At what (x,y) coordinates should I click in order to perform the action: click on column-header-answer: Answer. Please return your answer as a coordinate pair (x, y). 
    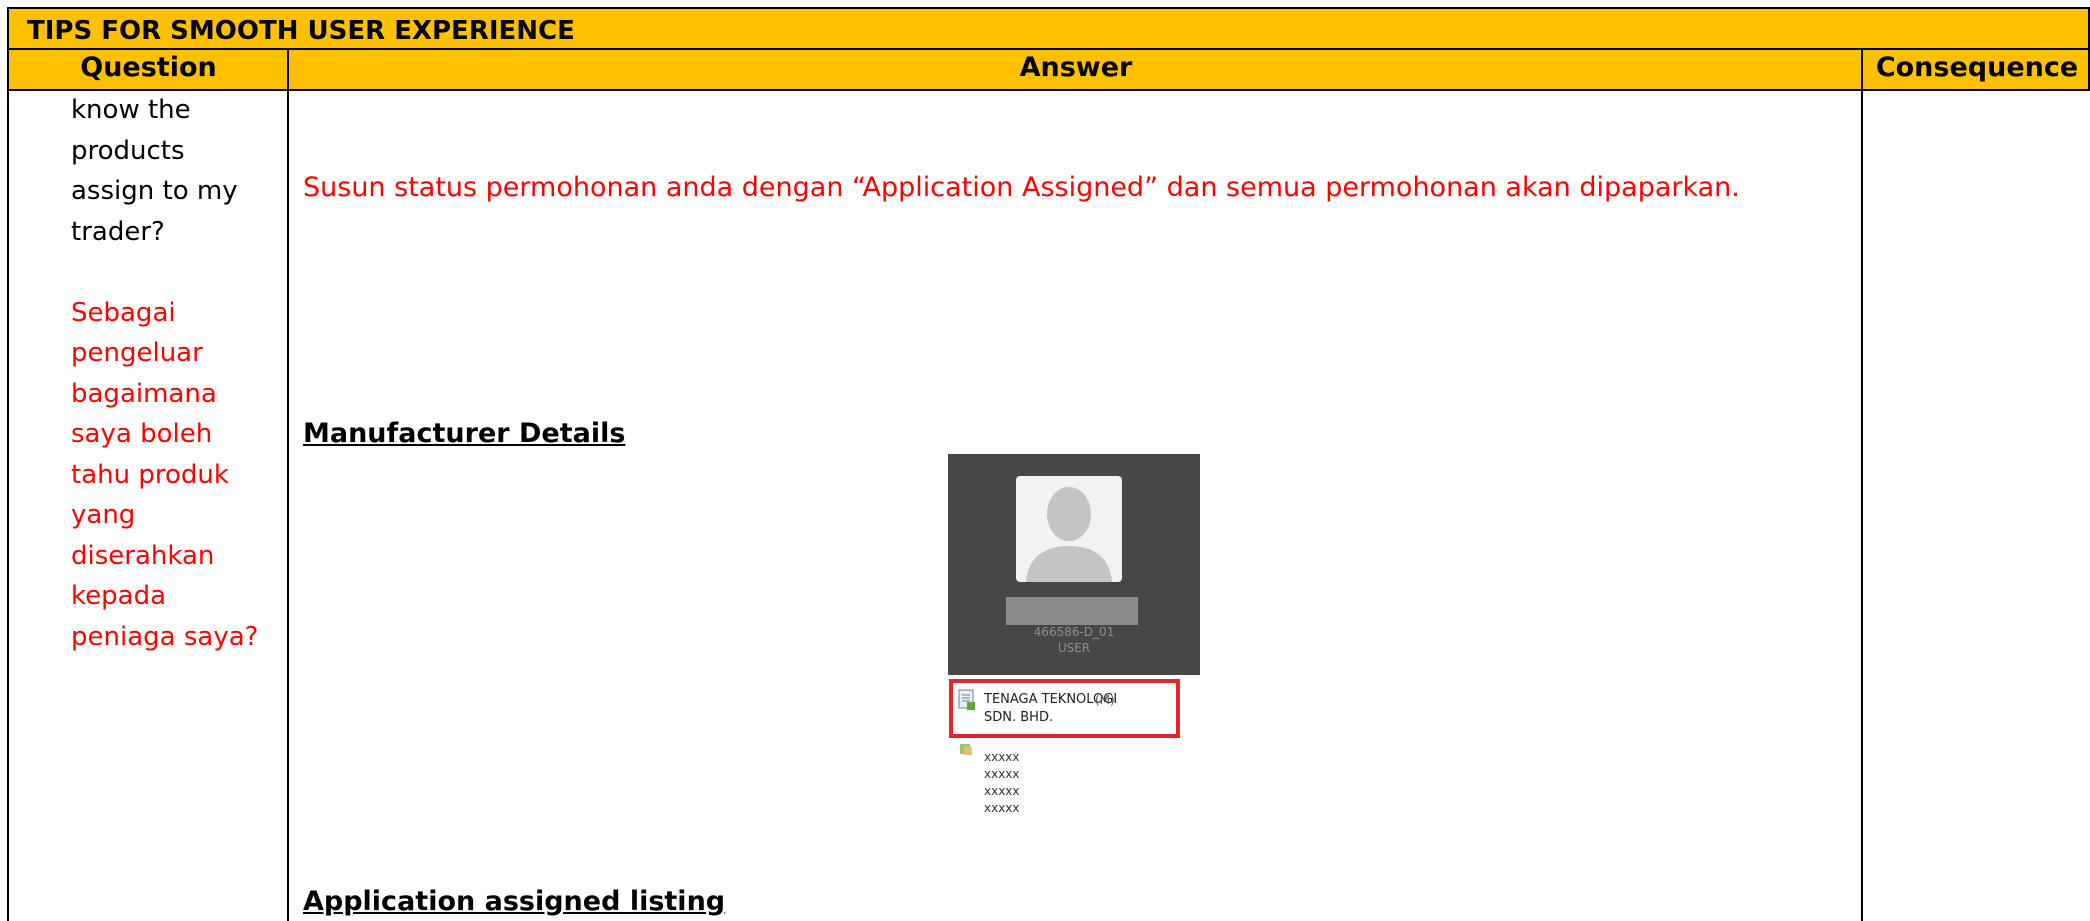
    Looking at the image, I should click on (1076, 67).